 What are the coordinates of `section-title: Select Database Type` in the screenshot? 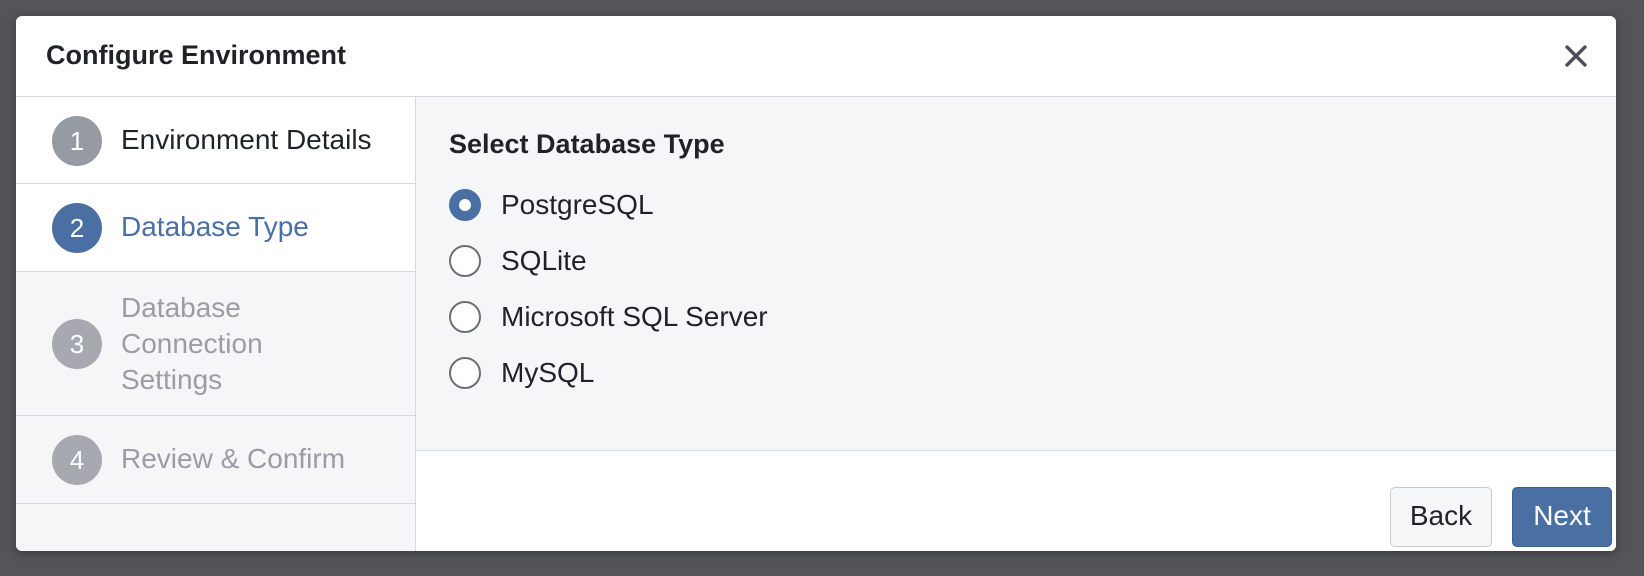 It's located at (587, 144).